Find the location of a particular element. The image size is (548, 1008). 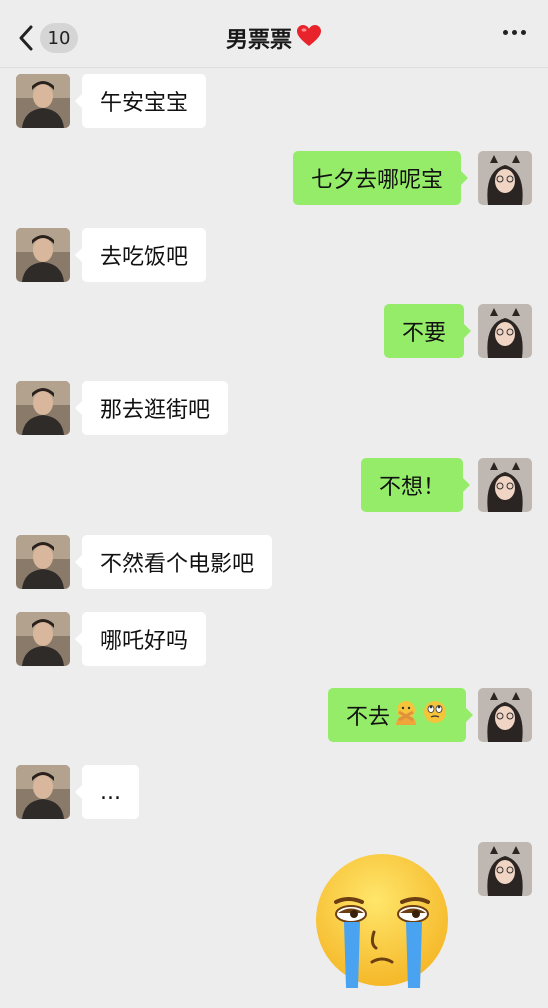

incoming-message: 不然看个电影吧 is located at coordinates (173, 562).